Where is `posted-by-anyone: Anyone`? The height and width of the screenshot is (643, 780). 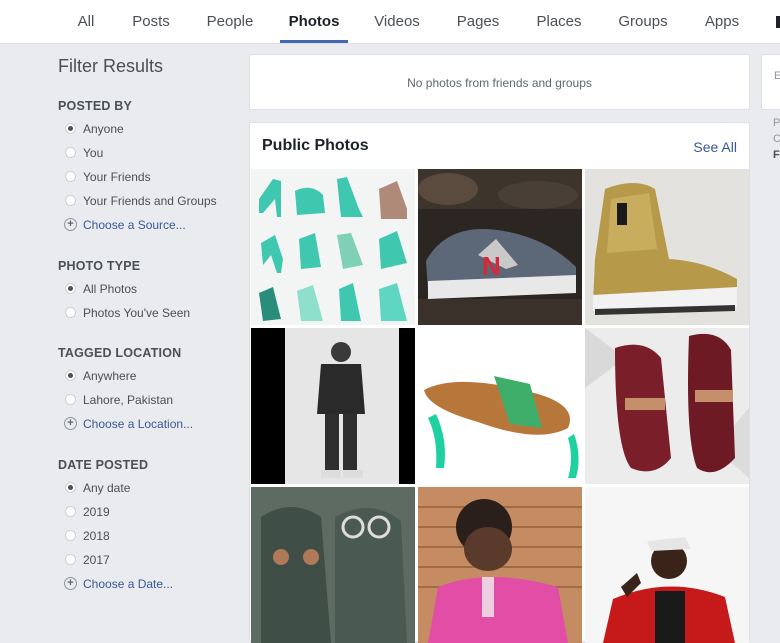 posted-by-anyone: Anyone is located at coordinates (148, 129).